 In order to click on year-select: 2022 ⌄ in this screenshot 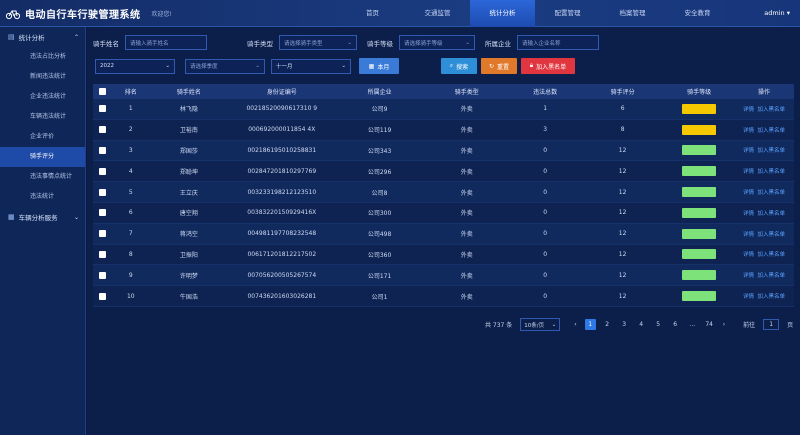, I will do `click(135, 66)`.